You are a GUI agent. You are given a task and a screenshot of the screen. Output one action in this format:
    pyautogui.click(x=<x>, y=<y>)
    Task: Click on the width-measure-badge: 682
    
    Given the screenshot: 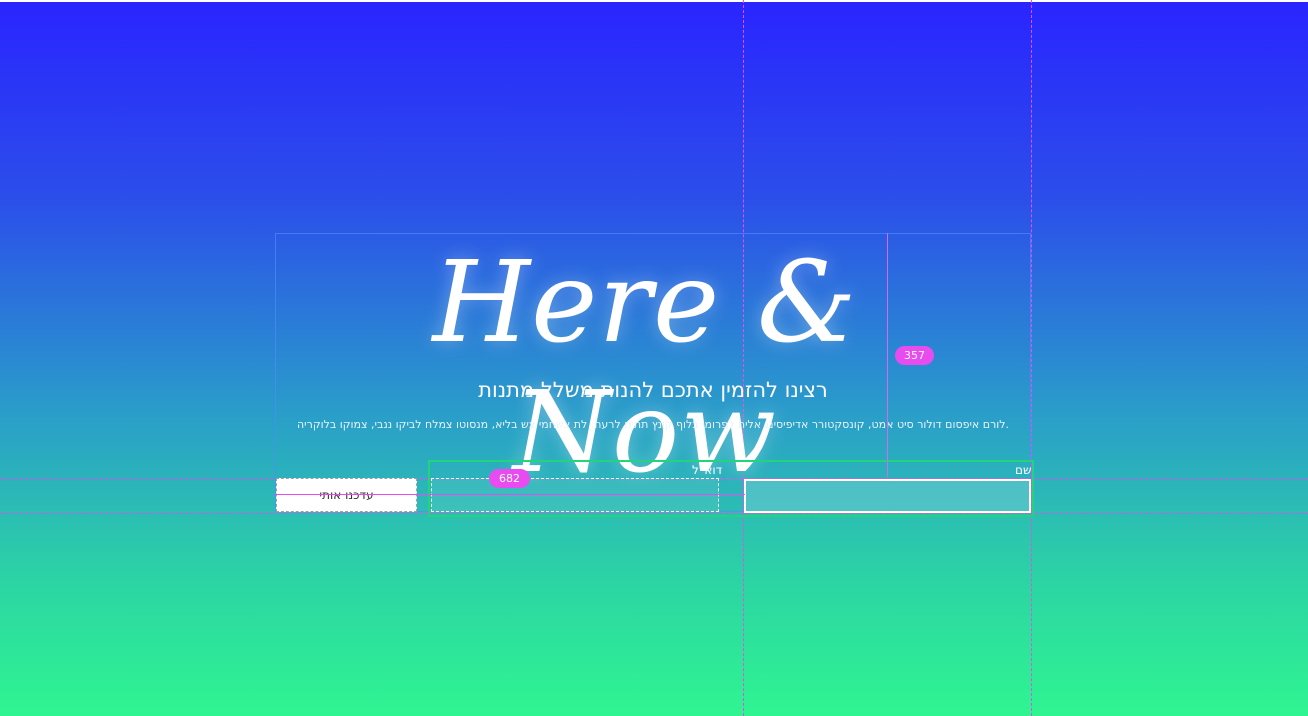 What is the action you would take?
    pyautogui.click(x=509, y=478)
    